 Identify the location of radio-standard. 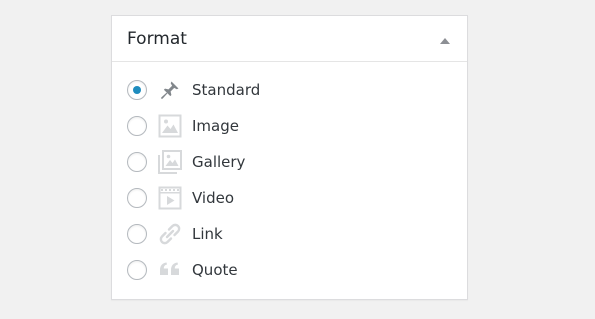
(137, 90).